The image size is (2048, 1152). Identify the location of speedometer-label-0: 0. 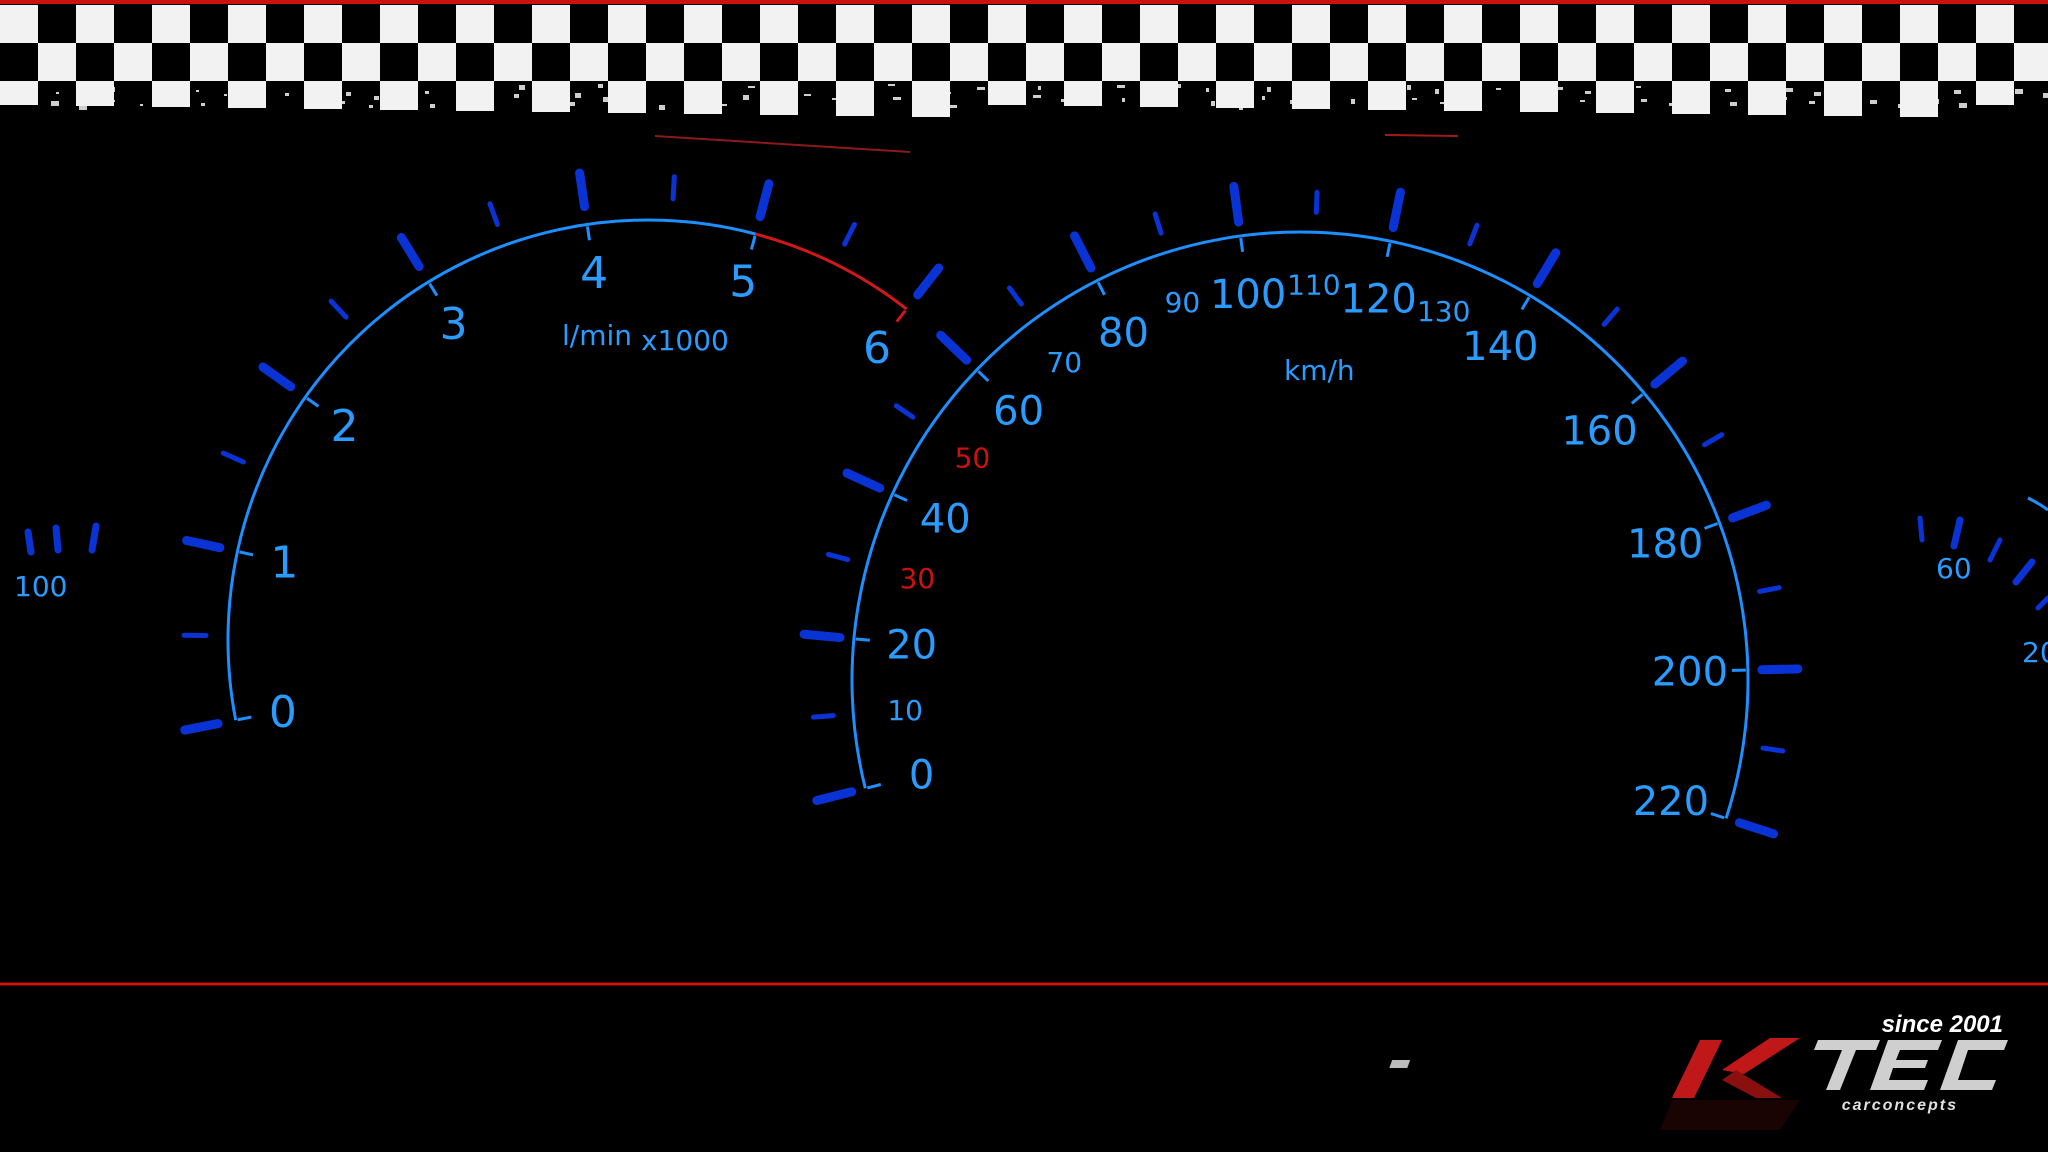
(921, 776).